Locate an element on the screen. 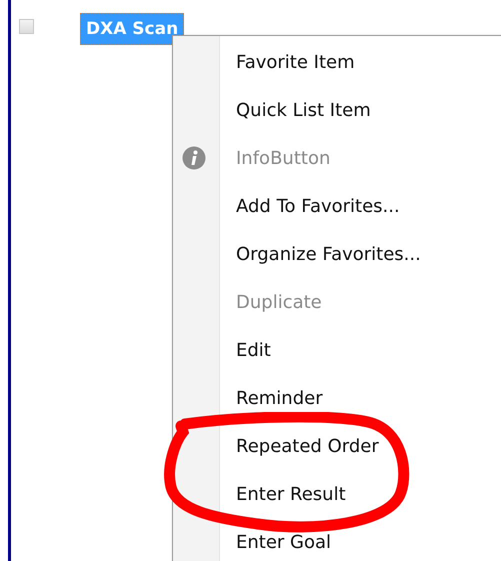 This screenshot has height=561, width=501. menu-item: Edit is located at coordinates (253, 350).